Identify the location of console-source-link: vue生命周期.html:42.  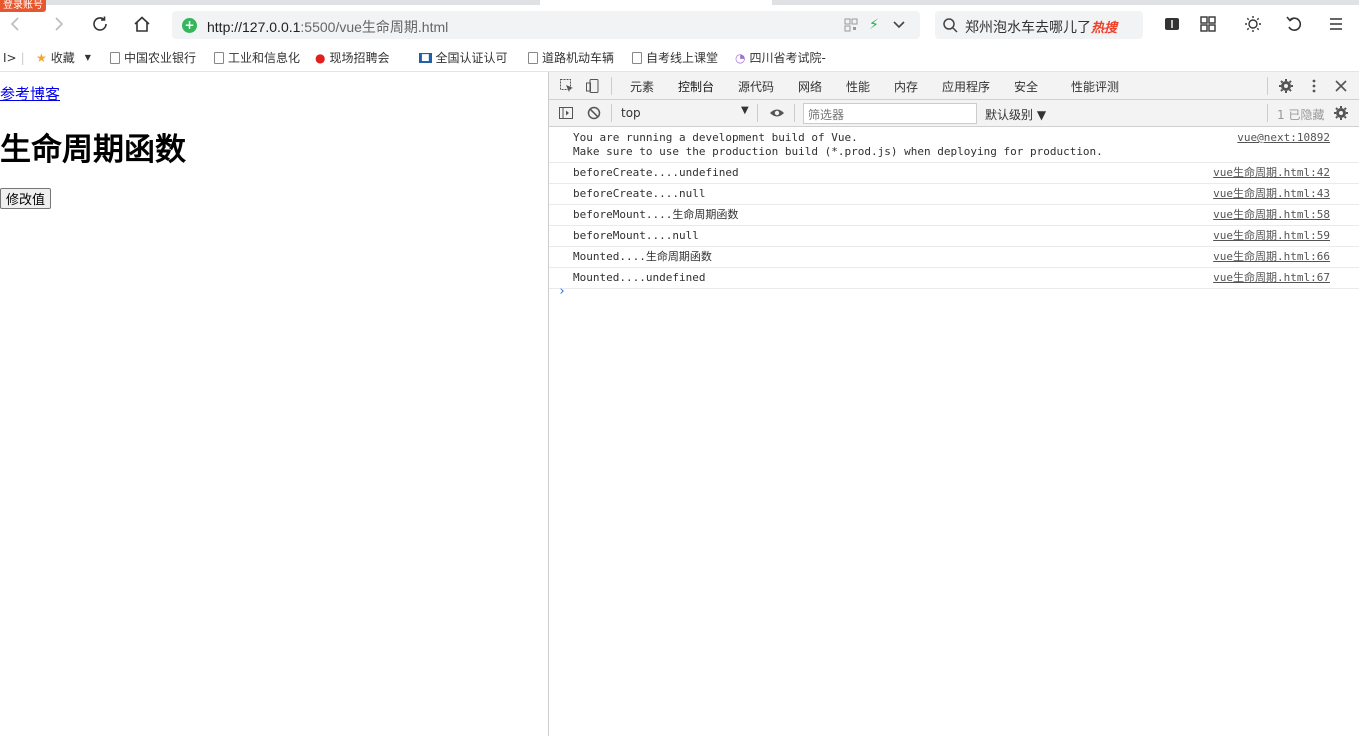
(1271, 173).